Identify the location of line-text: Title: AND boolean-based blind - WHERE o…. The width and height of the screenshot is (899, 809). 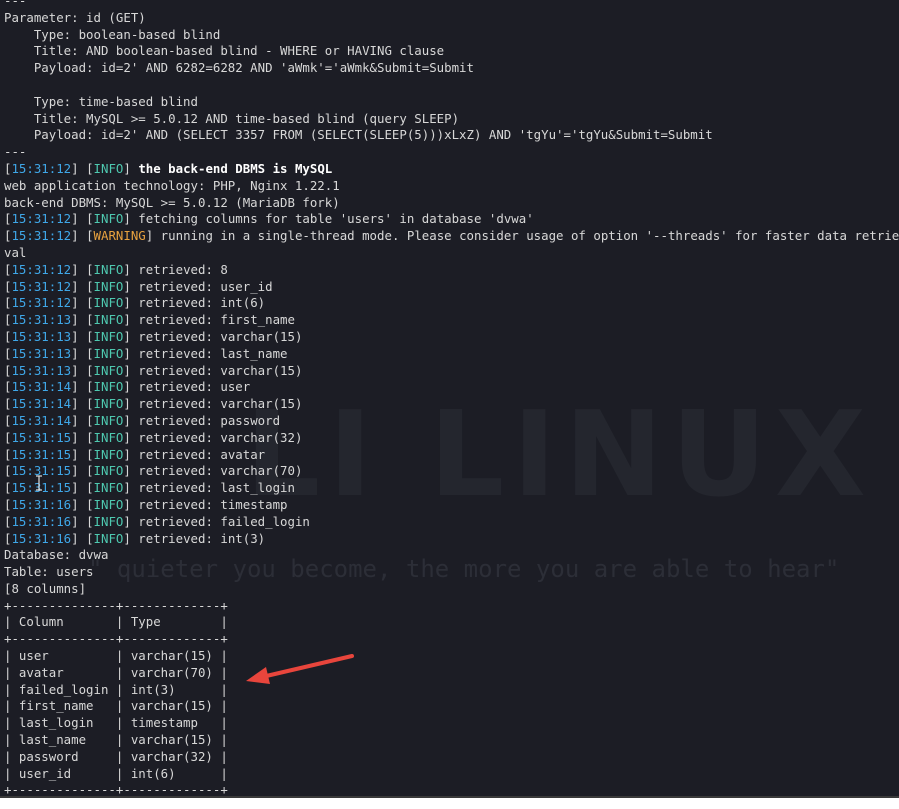
(224, 51).